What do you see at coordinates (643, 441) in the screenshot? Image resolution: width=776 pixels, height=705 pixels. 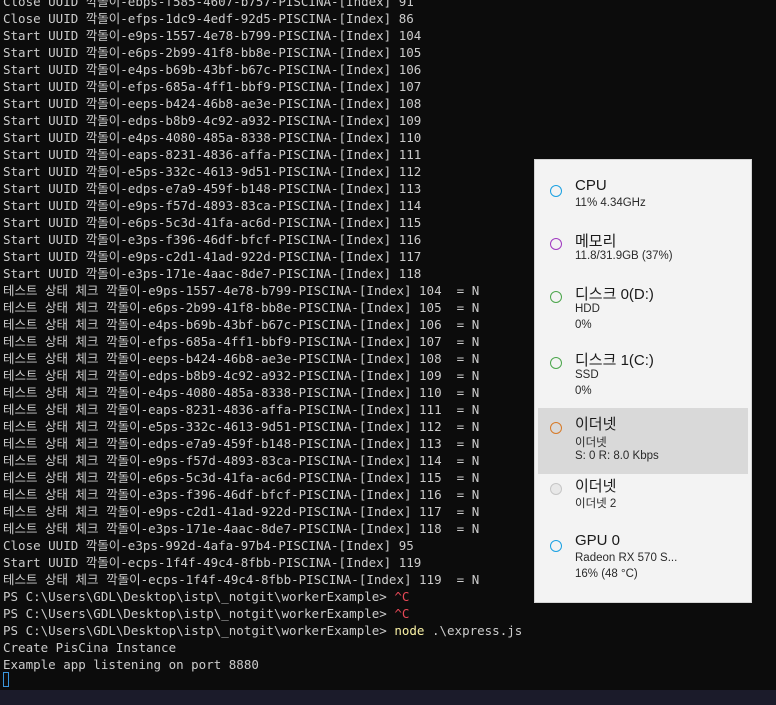 I see `perf-item: 이더넷 이더넷 S: 0 R: 8.0 Kbps` at bounding box center [643, 441].